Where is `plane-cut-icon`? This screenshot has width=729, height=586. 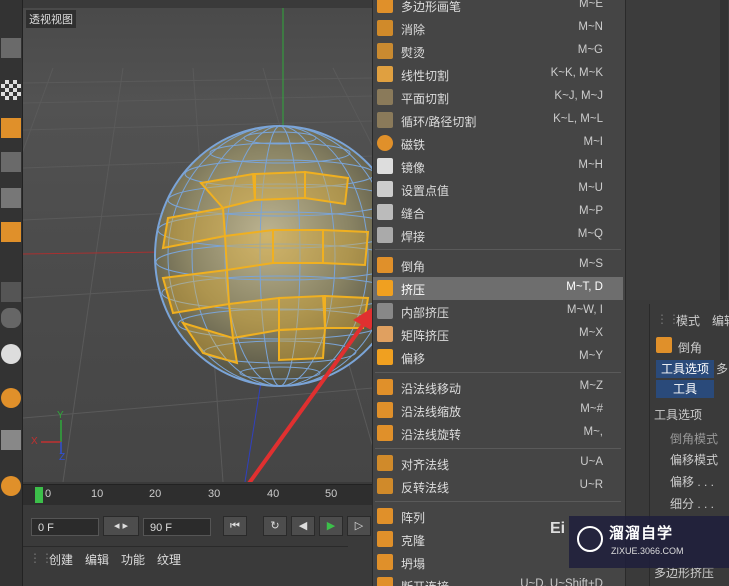 plane-cut-icon is located at coordinates (385, 97).